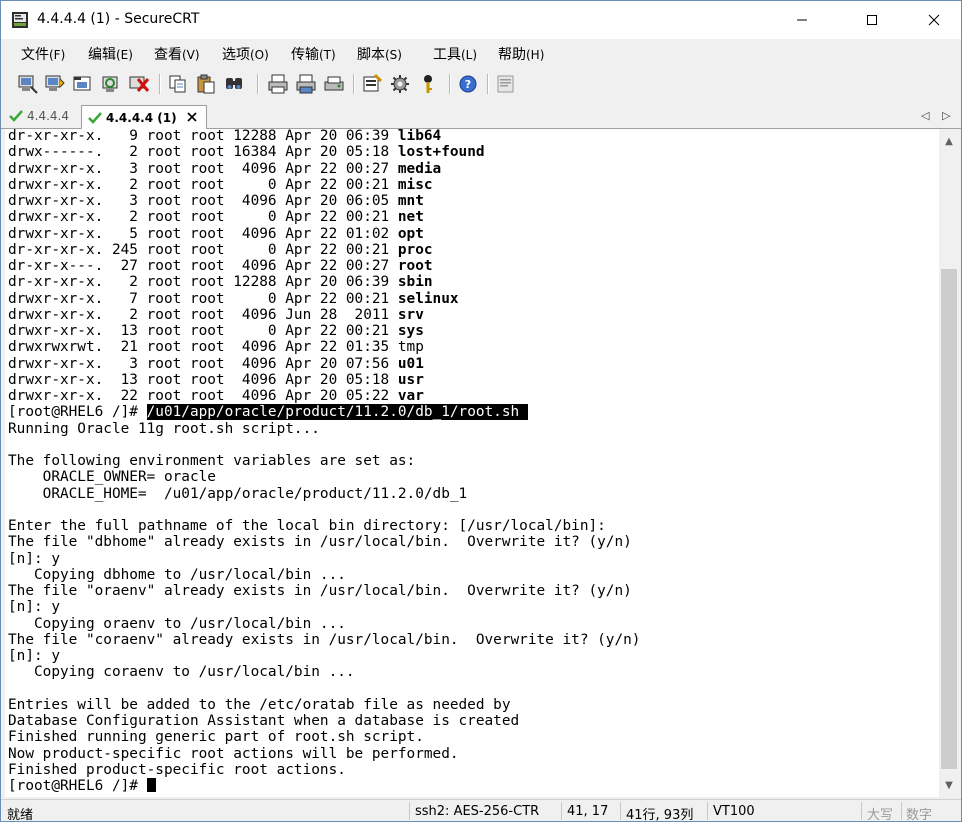 The width and height of the screenshot is (962, 822). I want to click on print-icon, so click(278, 84).